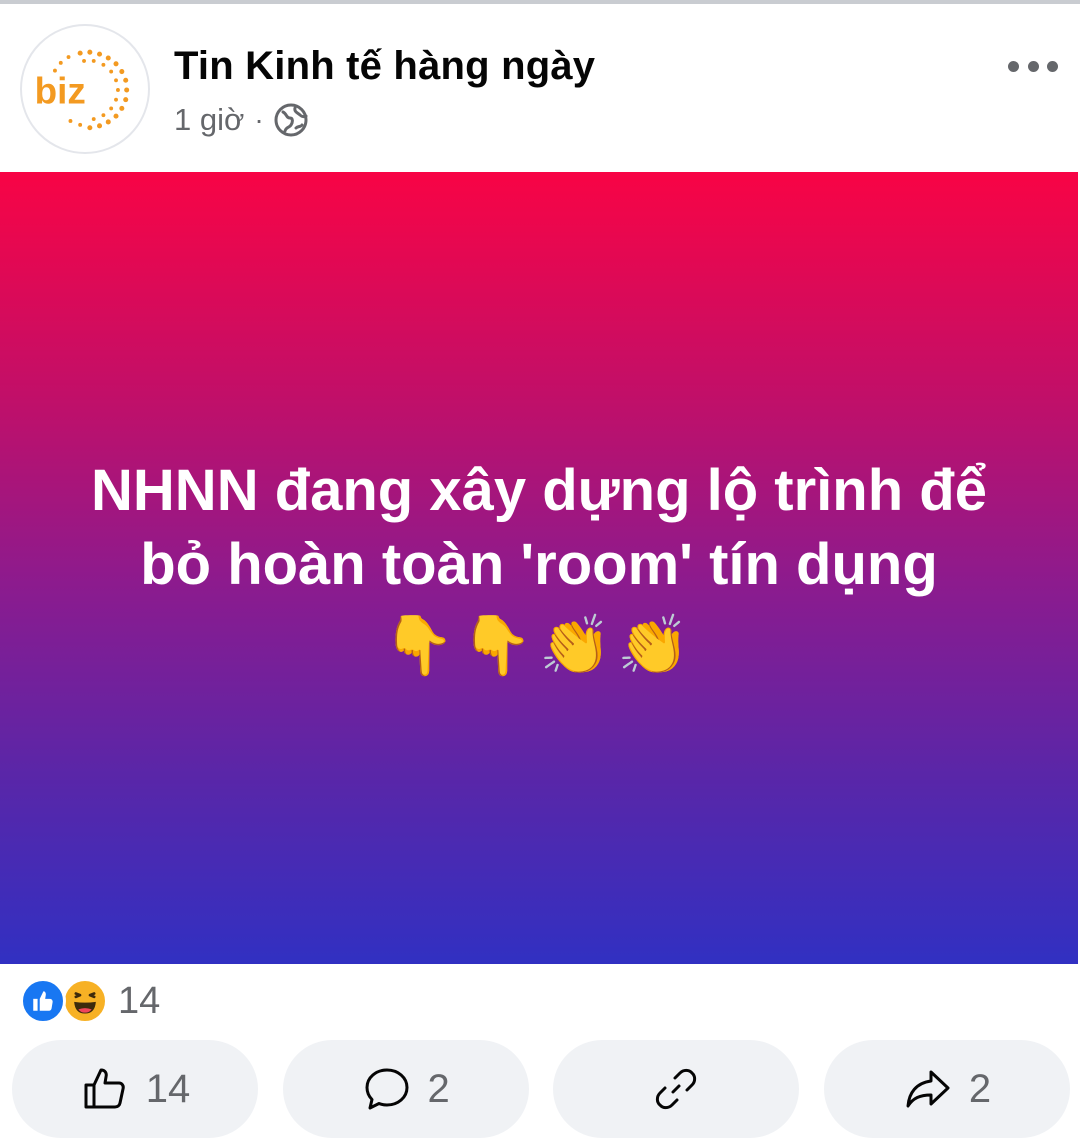  Describe the element at coordinates (438, 1088) in the screenshot. I see `comment-count: 2` at that location.